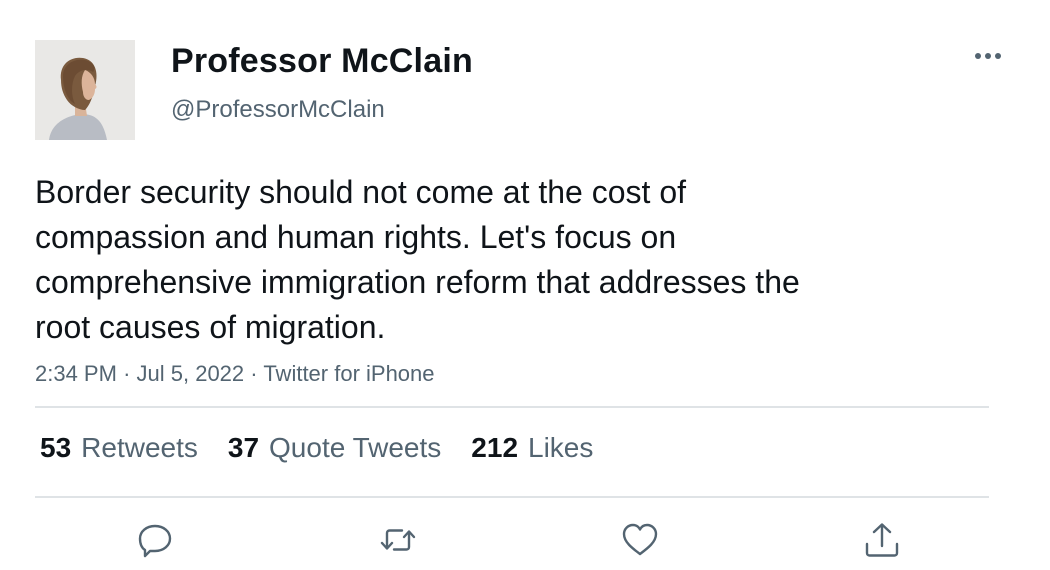  I want to click on avatar-photo, so click(85, 90).